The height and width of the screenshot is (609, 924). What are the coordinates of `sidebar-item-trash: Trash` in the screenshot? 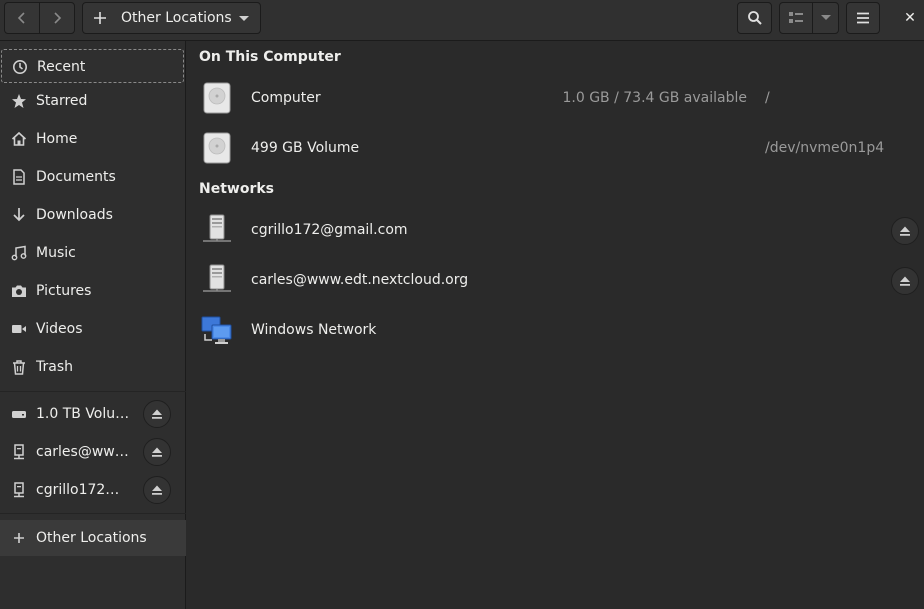 It's located at (93, 367).